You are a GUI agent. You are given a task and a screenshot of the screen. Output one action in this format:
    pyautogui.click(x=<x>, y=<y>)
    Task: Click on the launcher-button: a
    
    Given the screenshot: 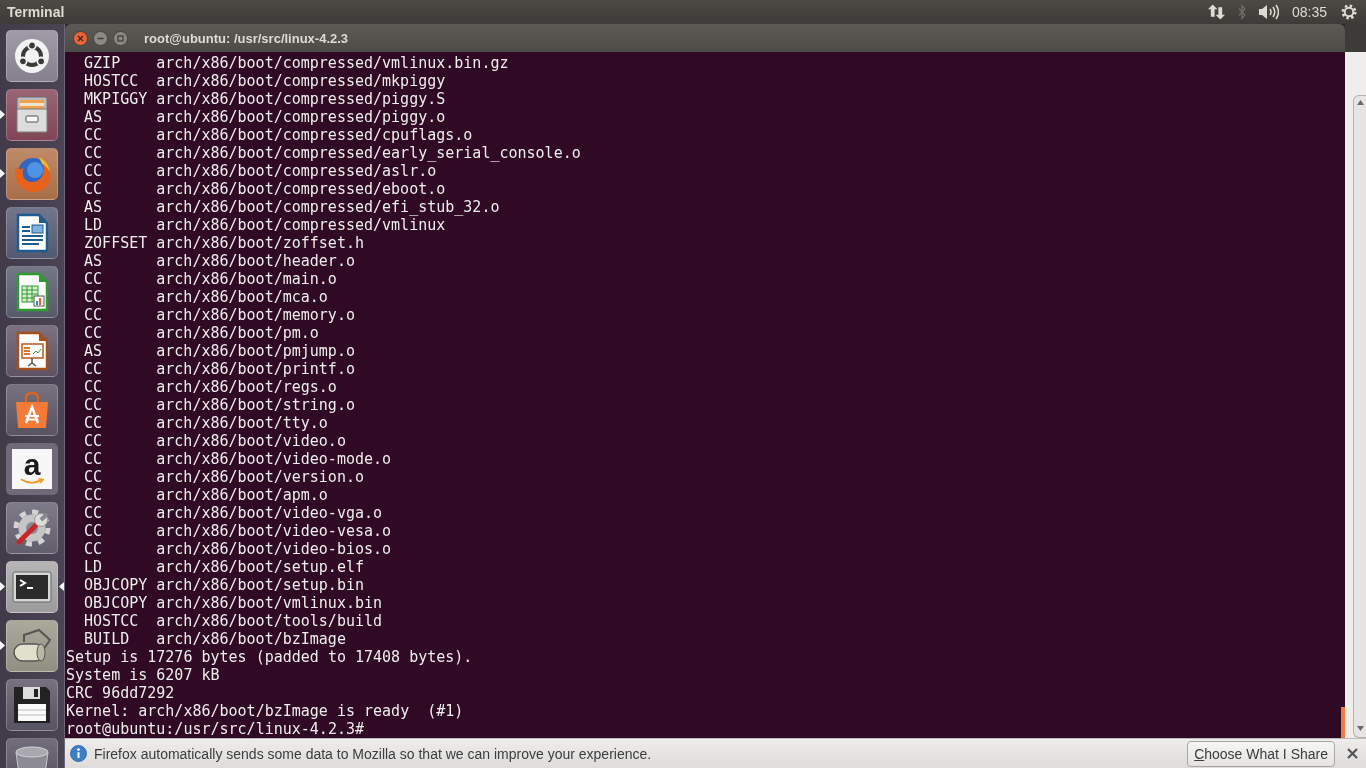 What is the action you would take?
    pyautogui.click(x=32, y=469)
    